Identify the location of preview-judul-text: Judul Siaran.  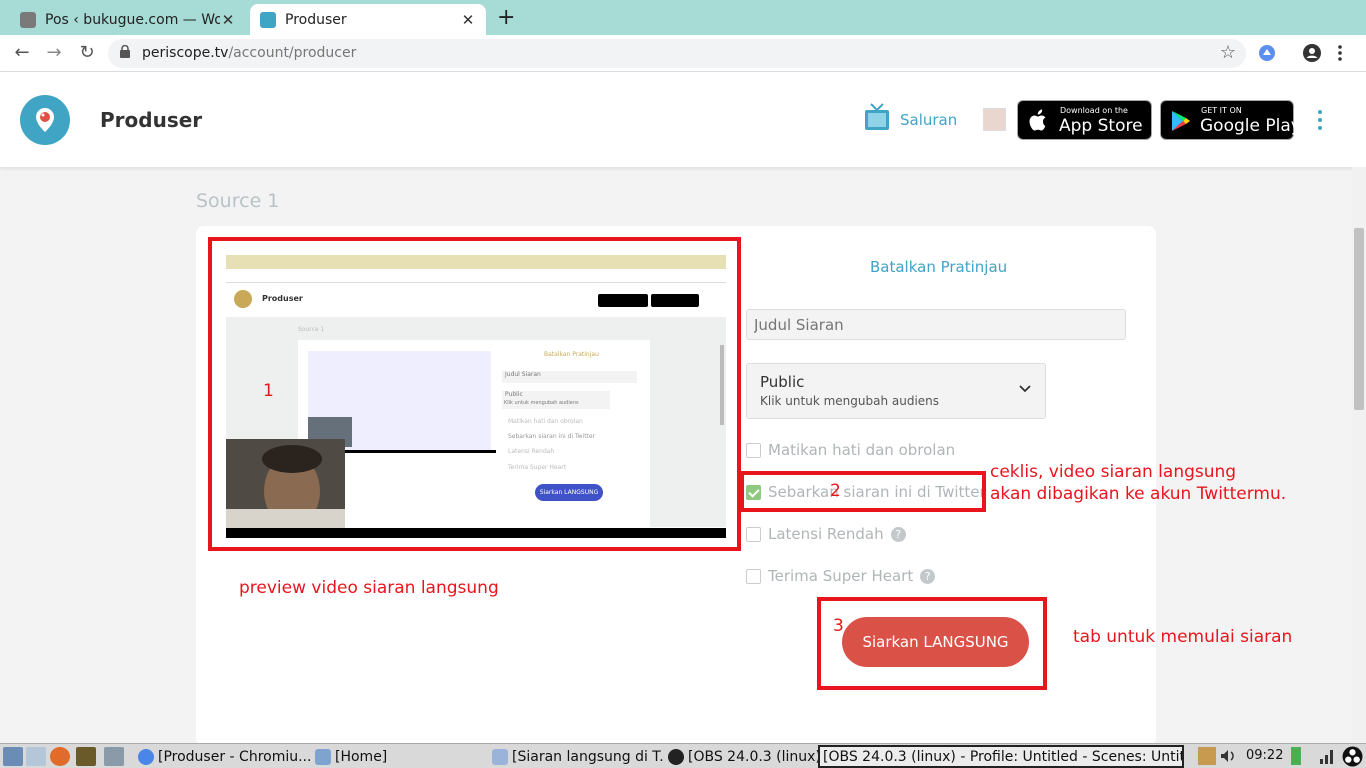
(569, 377).